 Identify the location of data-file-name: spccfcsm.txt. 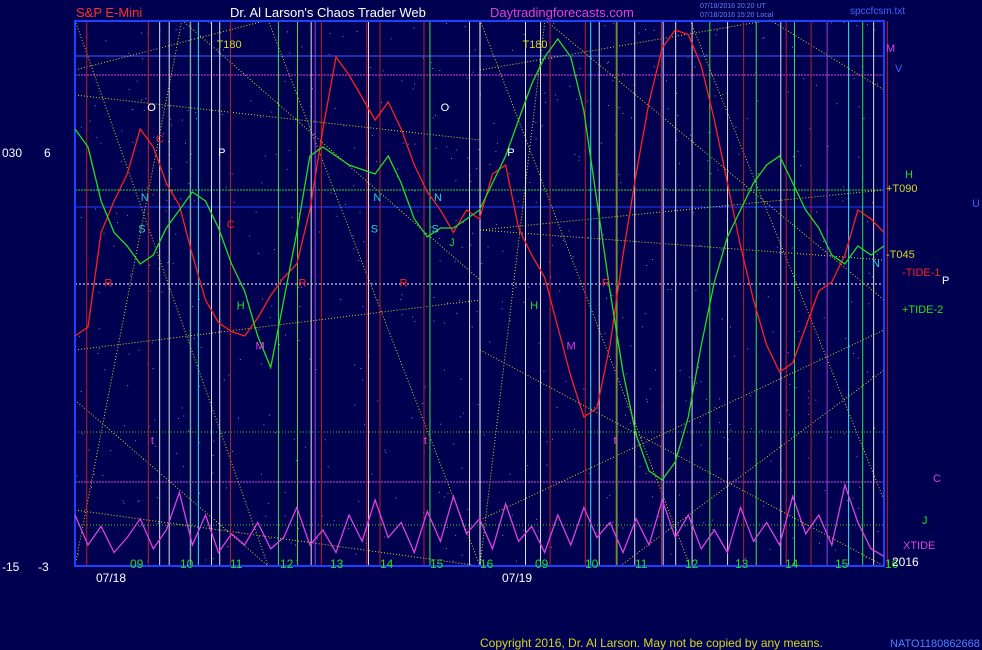
(877, 11).